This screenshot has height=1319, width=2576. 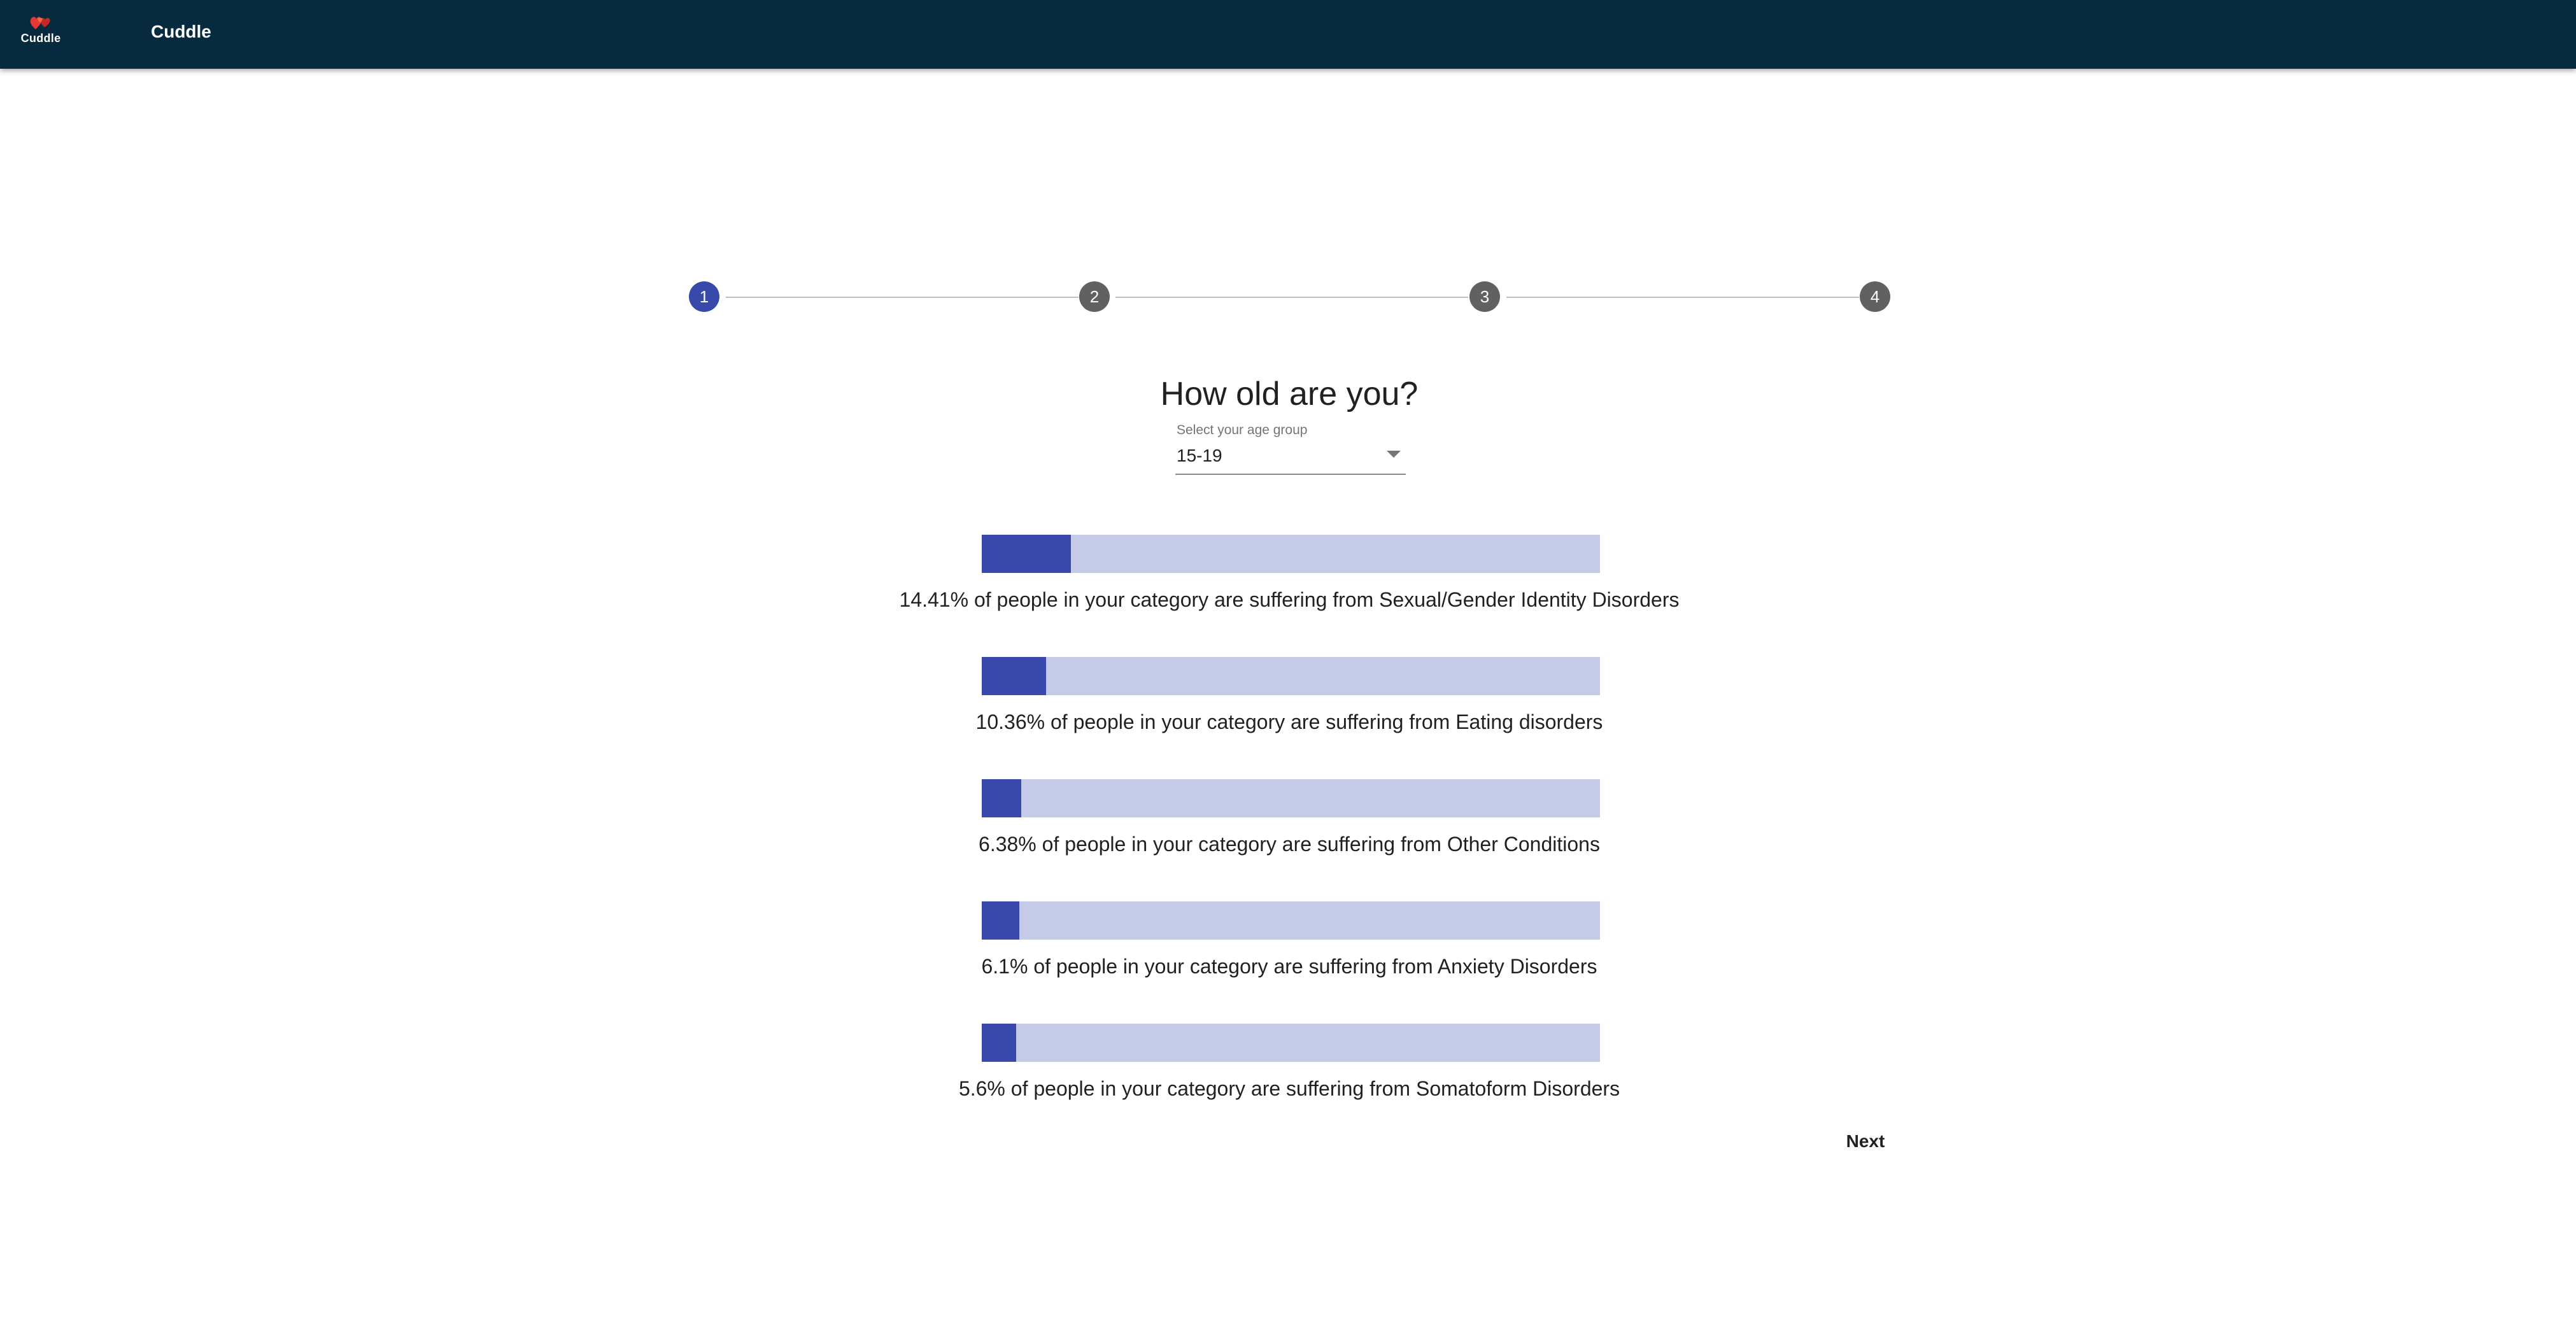 I want to click on chevron-down-icon, so click(x=1394, y=454).